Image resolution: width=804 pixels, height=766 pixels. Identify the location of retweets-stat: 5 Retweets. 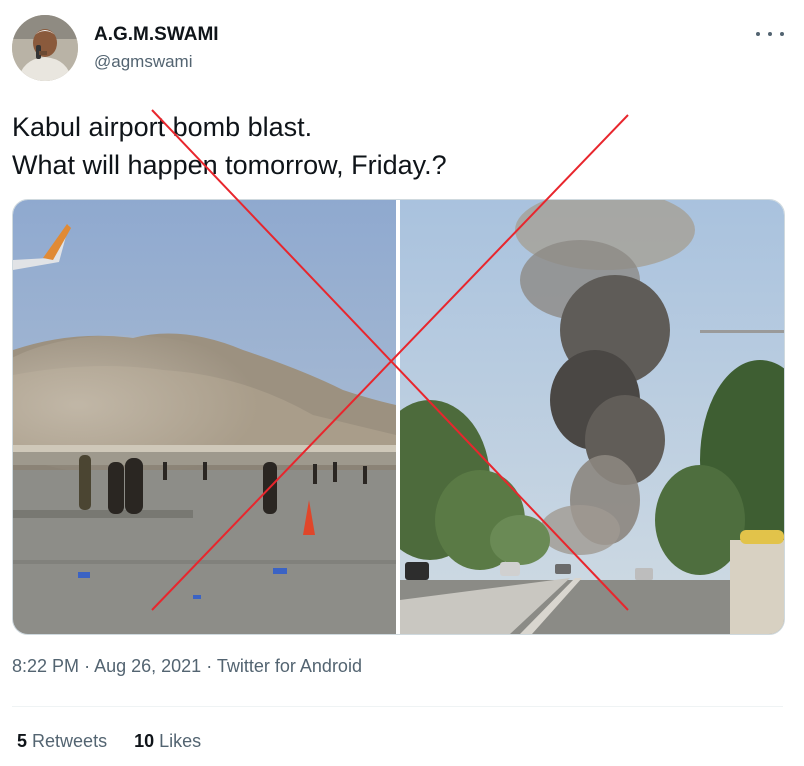
(64, 741).